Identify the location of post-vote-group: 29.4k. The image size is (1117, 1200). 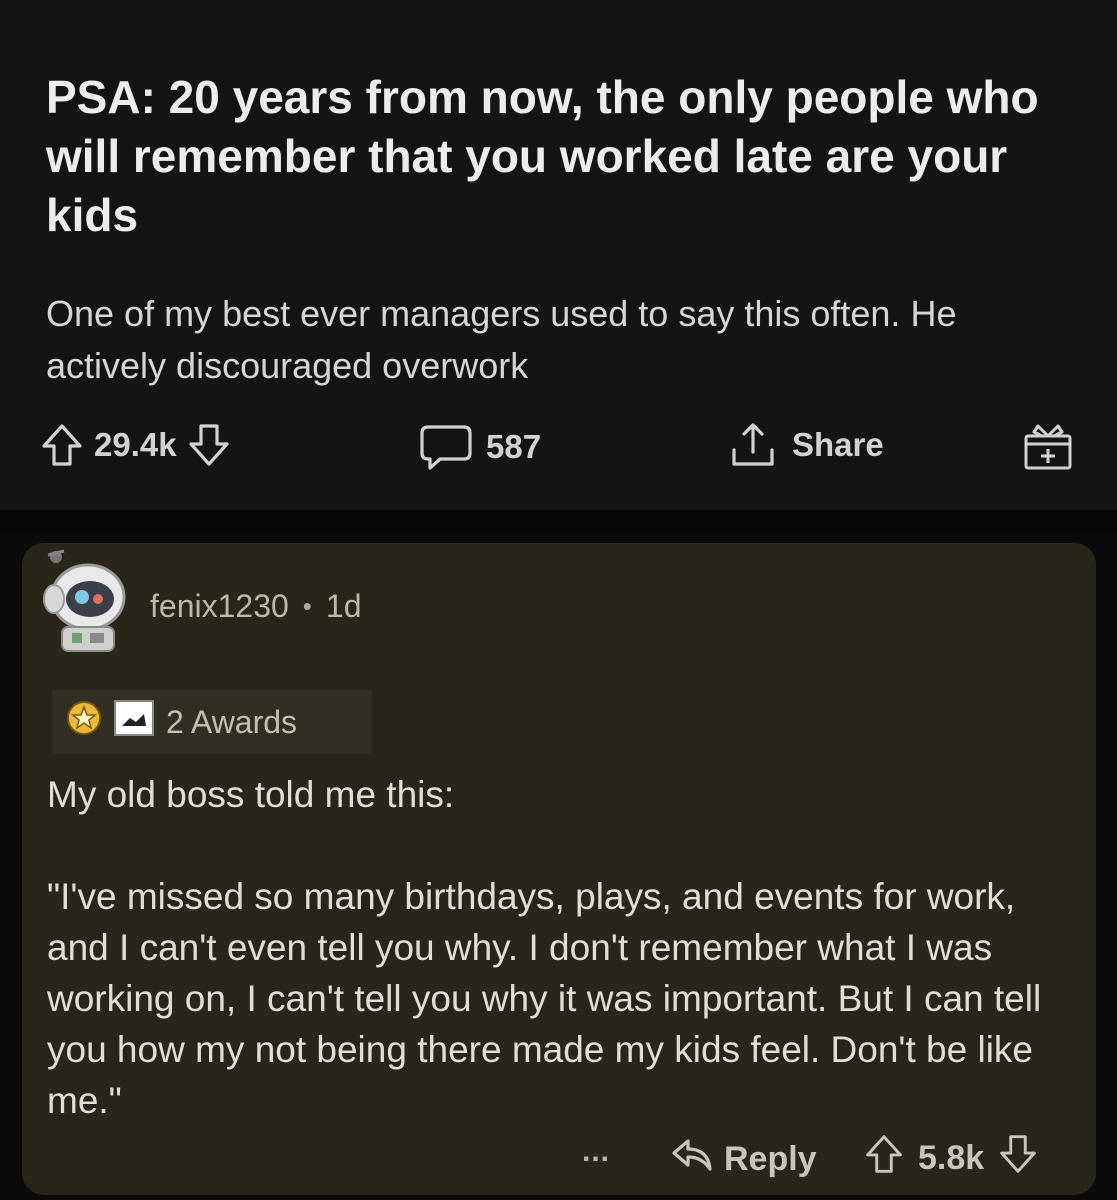
(135, 445).